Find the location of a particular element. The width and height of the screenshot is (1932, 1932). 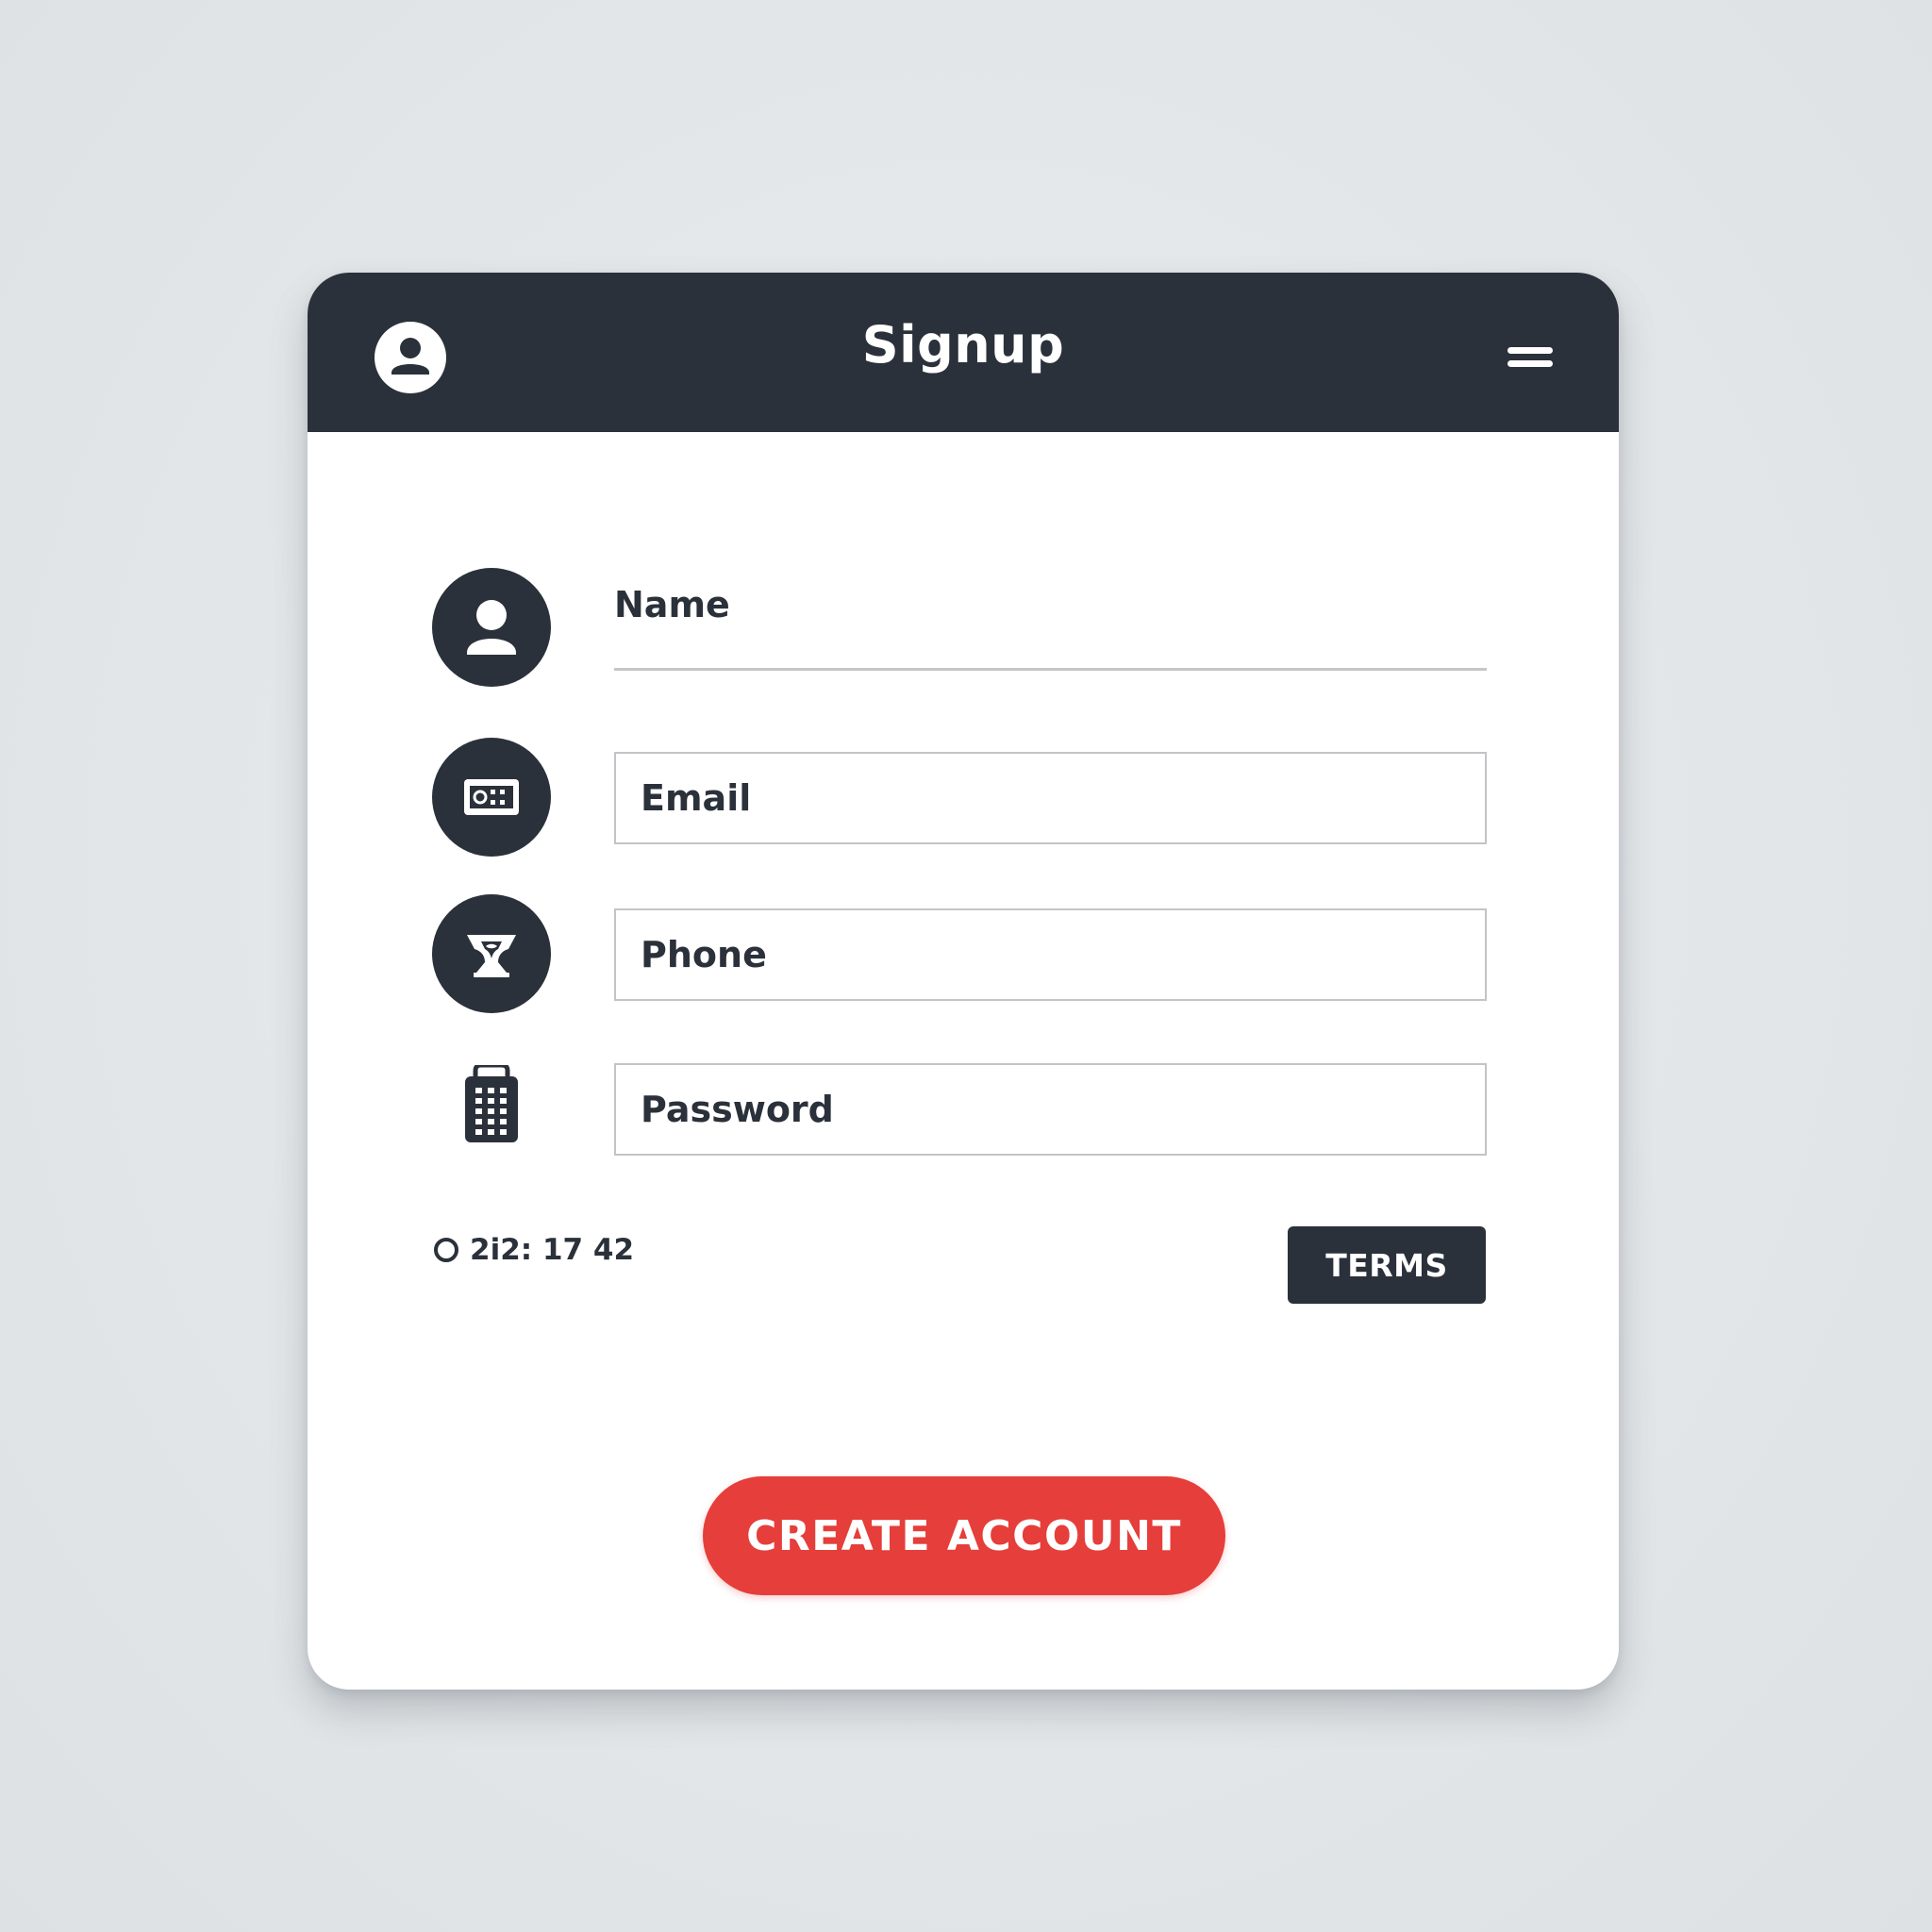

status-readout: 2i2: 17 42 is located at coordinates (534, 1250).